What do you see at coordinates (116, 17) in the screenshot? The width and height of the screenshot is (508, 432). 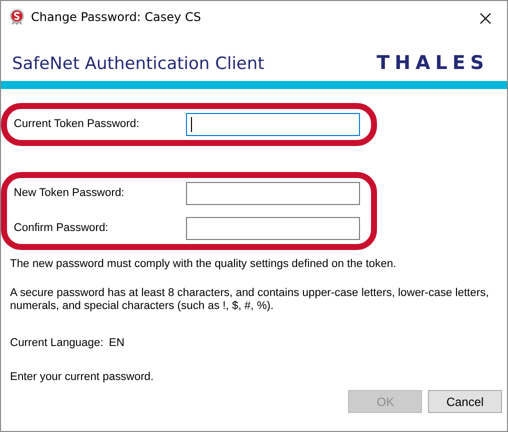 I see `window-title: Change Password: Casey CS` at bounding box center [116, 17].